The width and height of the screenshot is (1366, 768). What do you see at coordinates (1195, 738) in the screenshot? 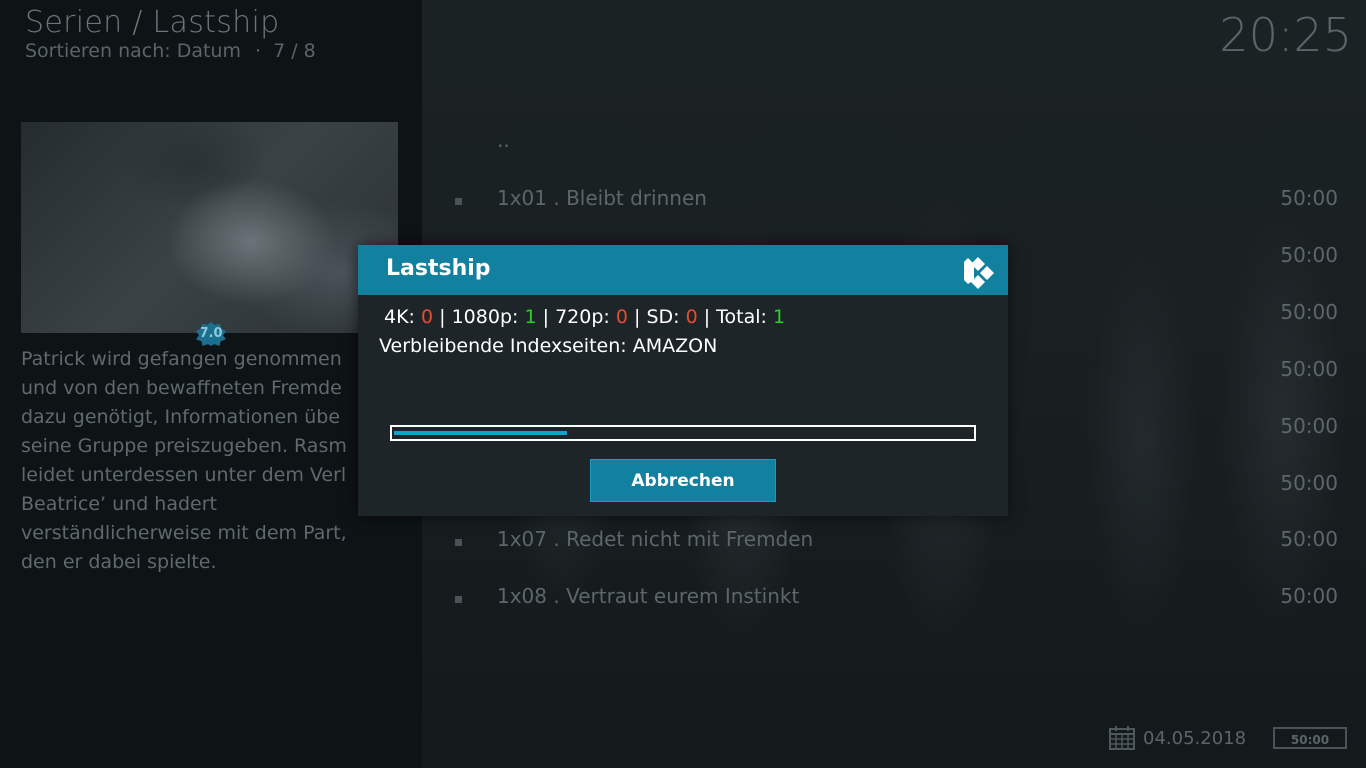
I see `premiere-date: 04.05.2018` at bounding box center [1195, 738].